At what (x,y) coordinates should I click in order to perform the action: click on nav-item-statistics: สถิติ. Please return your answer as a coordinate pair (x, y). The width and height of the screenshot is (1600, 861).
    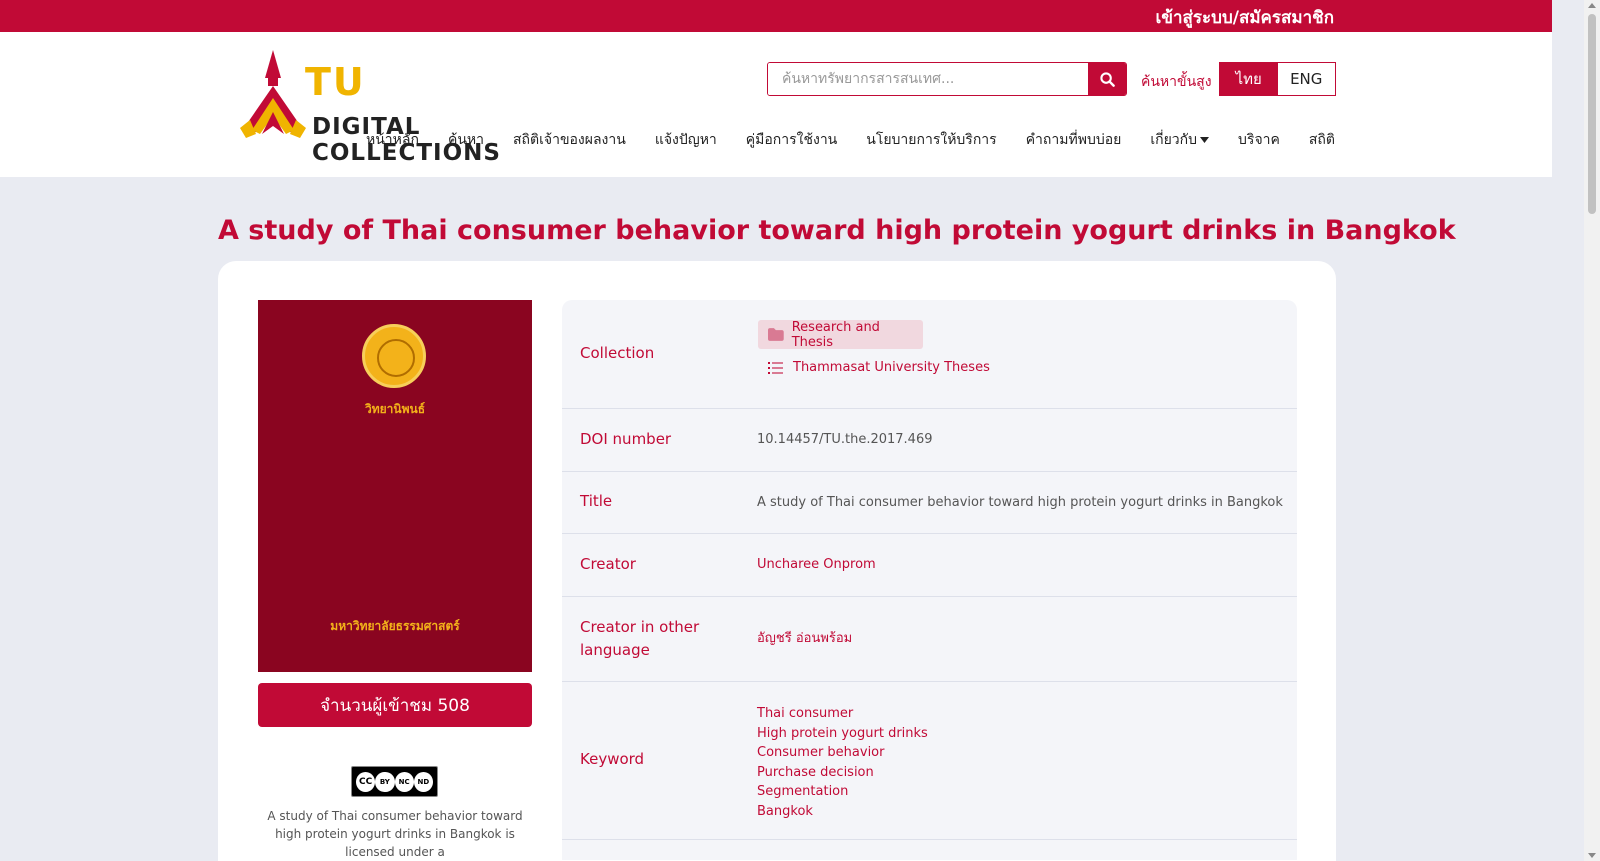
    Looking at the image, I should click on (1322, 140).